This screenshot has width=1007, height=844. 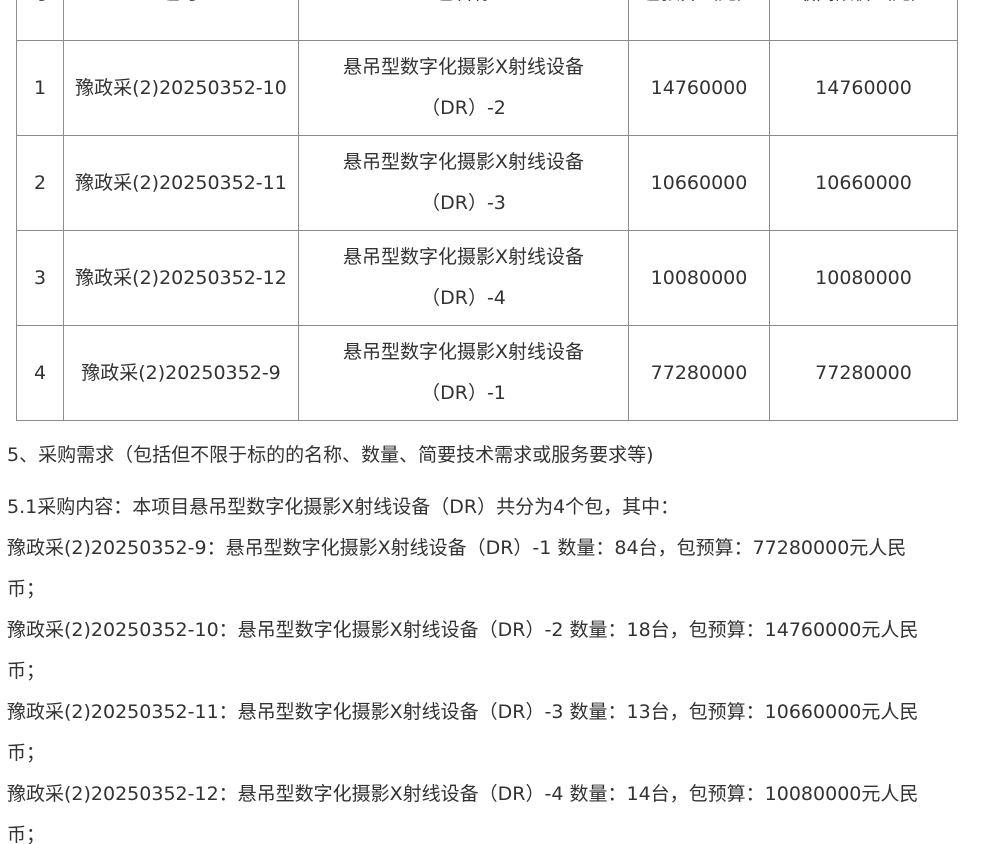 I want to click on row-package-code: 豫政采(2)20250352-11, so click(x=181, y=183).